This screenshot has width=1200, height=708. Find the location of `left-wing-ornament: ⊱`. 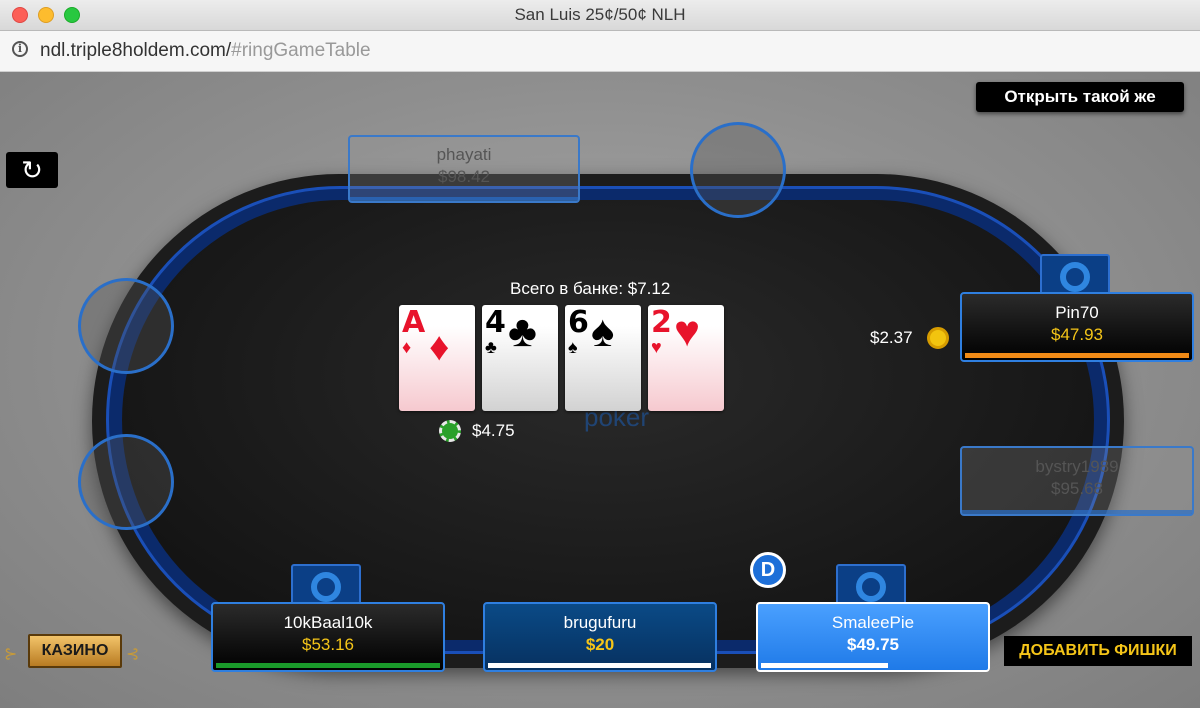

left-wing-ornament: ⊱ is located at coordinates (11, 654).